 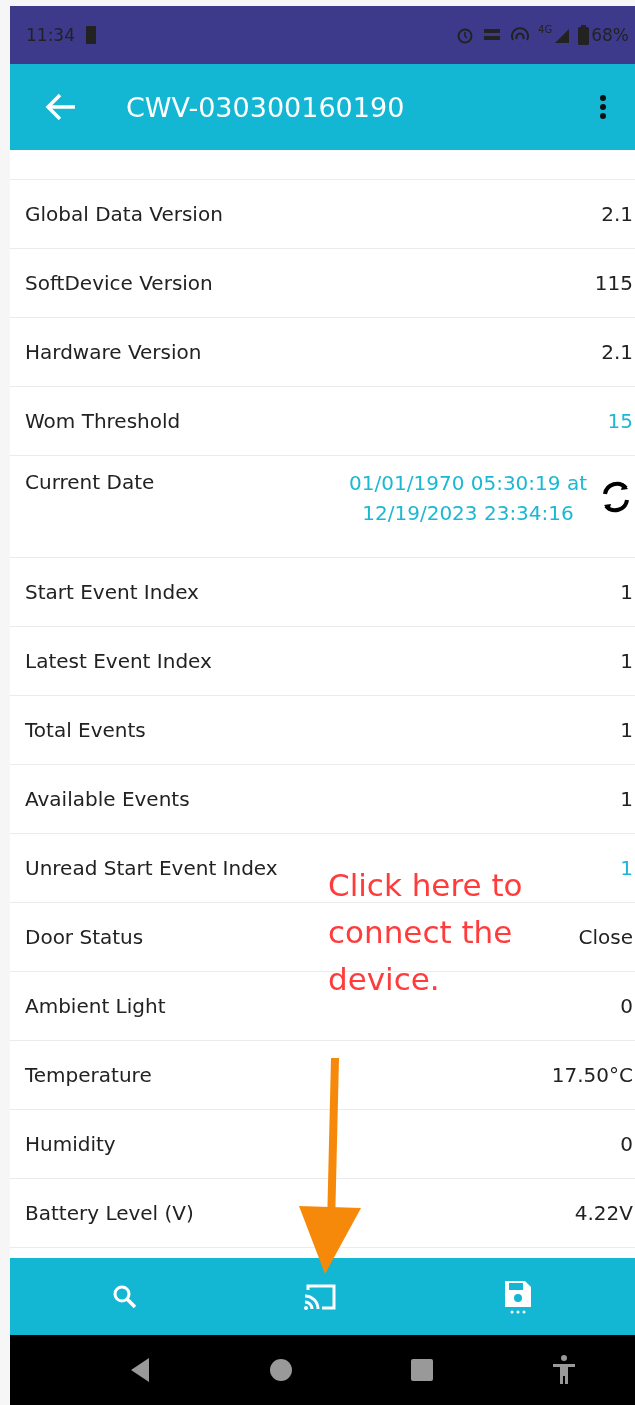 What do you see at coordinates (564, 1370) in the screenshot?
I see `accessibility-icon` at bounding box center [564, 1370].